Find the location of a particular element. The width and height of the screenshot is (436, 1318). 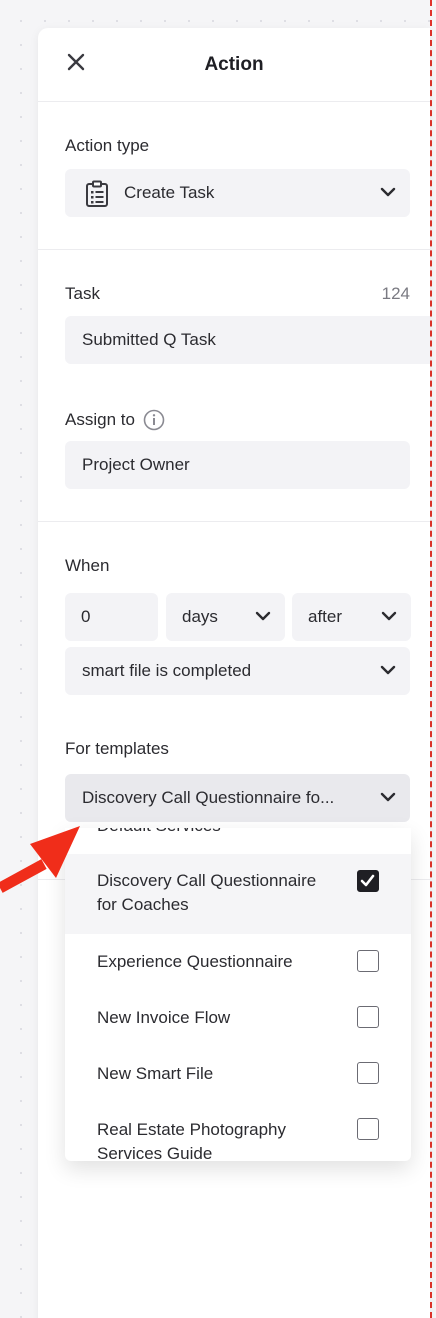

page-title: Action is located at coordinates (234, 64).